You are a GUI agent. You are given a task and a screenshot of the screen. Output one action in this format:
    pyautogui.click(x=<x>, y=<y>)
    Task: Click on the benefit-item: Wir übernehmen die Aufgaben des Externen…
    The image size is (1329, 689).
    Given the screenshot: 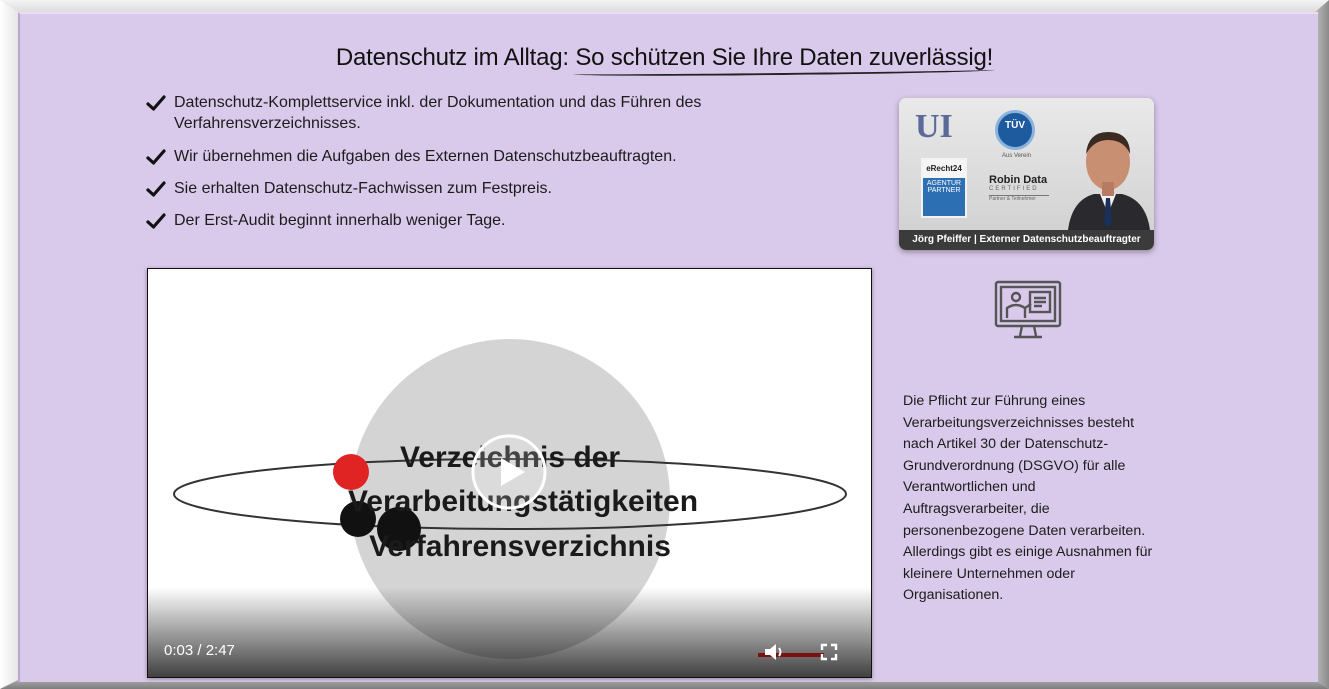 What is the action you would take?
    pyautogui.click(x=411, y=156)
    